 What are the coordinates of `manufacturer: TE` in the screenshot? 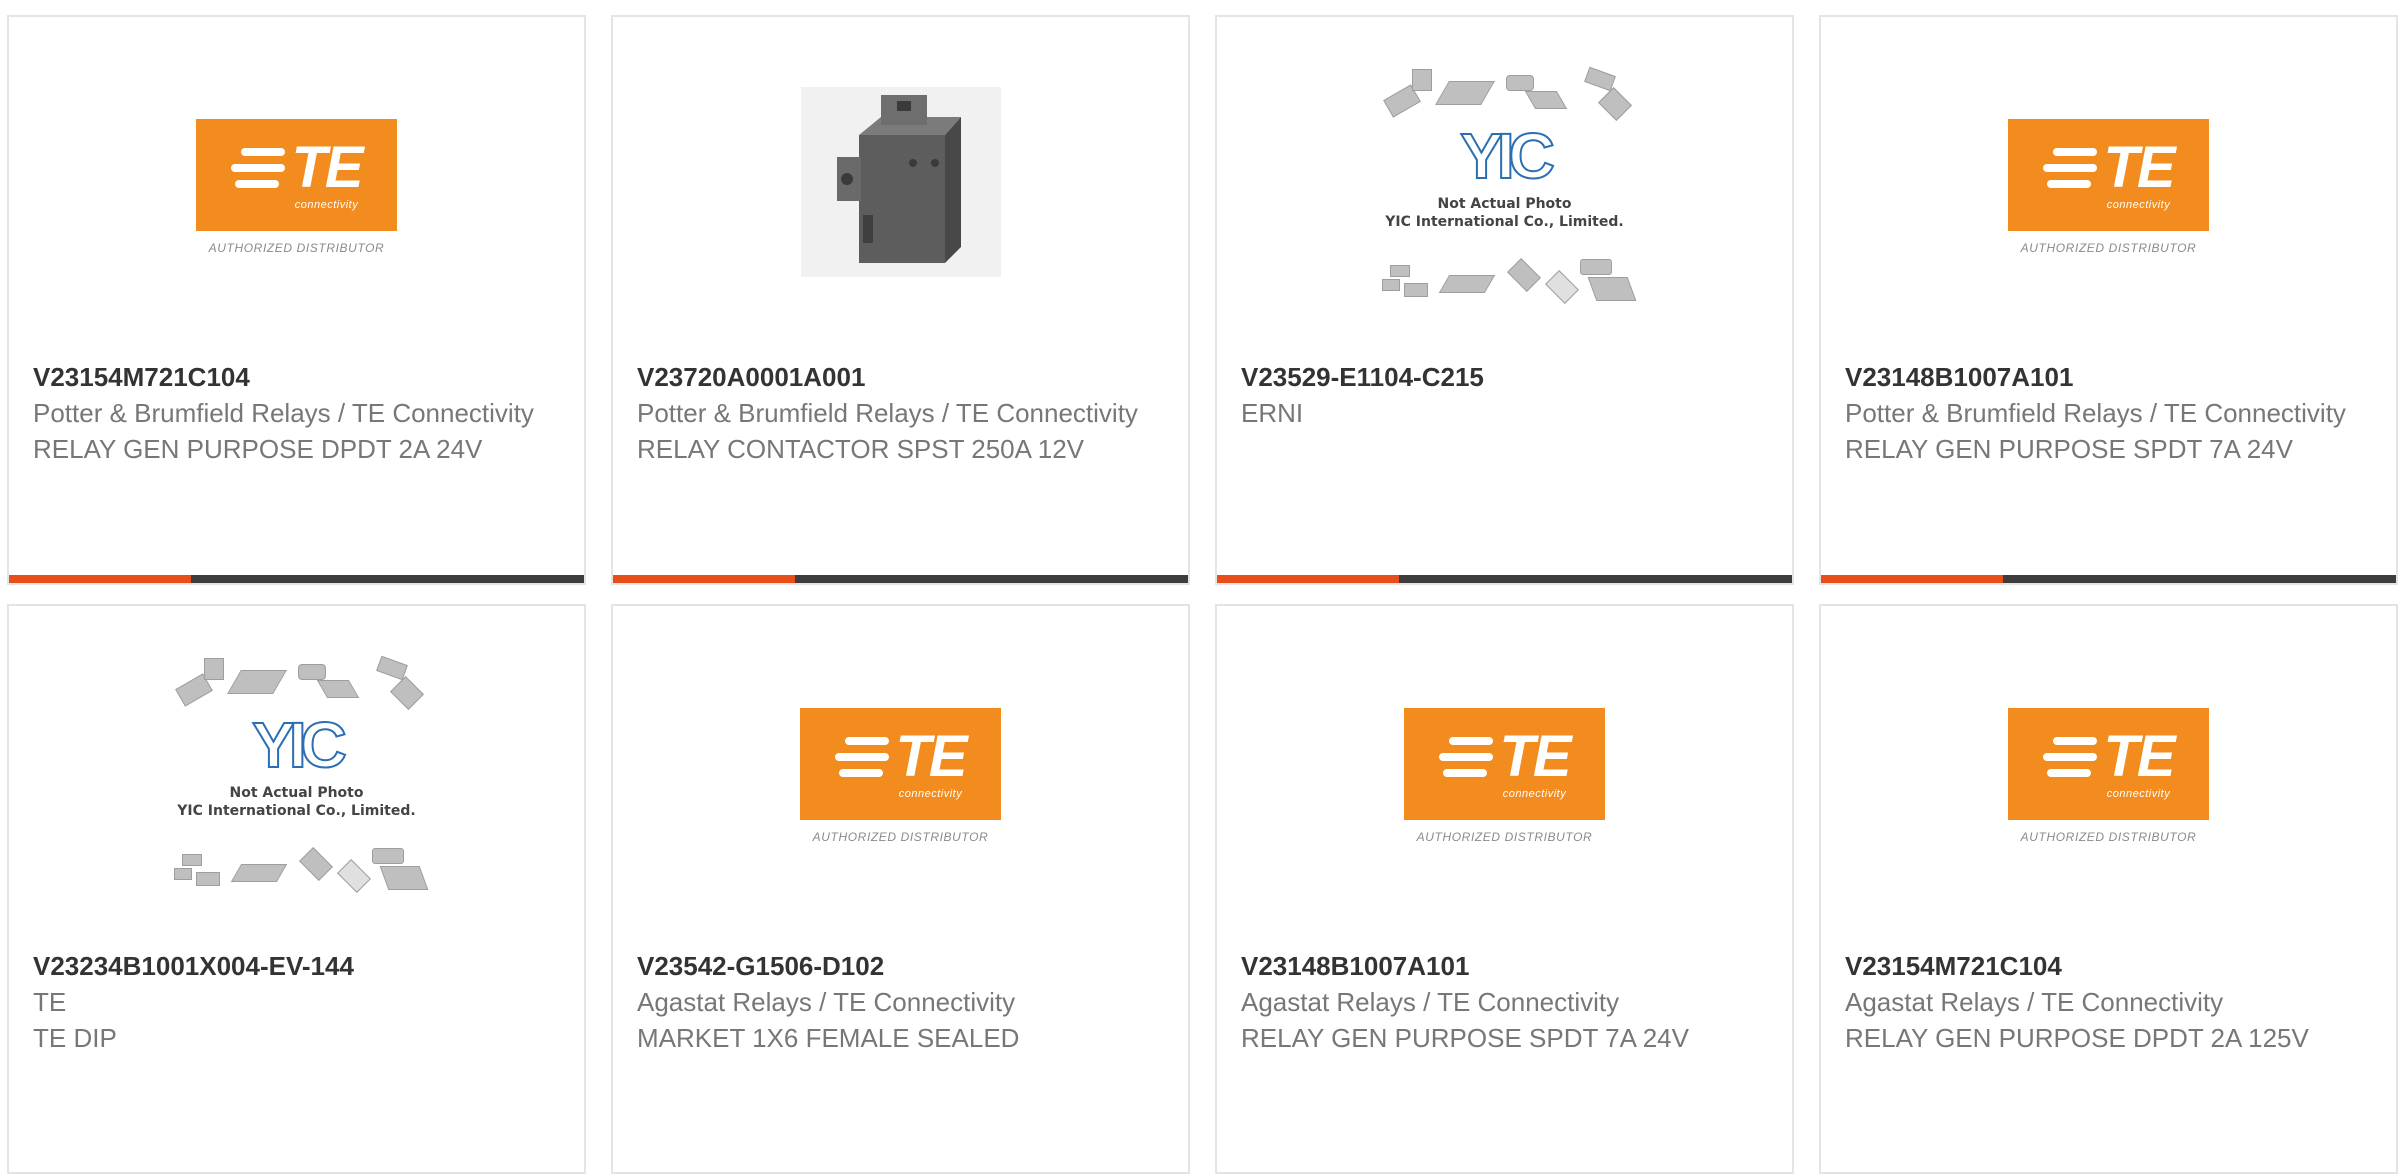 It's located at (50, 1002).